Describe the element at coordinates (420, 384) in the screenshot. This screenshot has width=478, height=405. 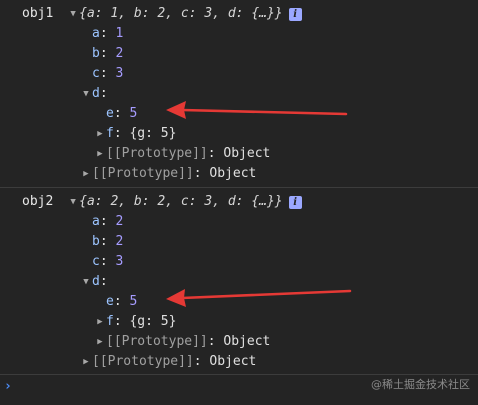
I see `watermark: @稀土掘金技术社区` at that location.